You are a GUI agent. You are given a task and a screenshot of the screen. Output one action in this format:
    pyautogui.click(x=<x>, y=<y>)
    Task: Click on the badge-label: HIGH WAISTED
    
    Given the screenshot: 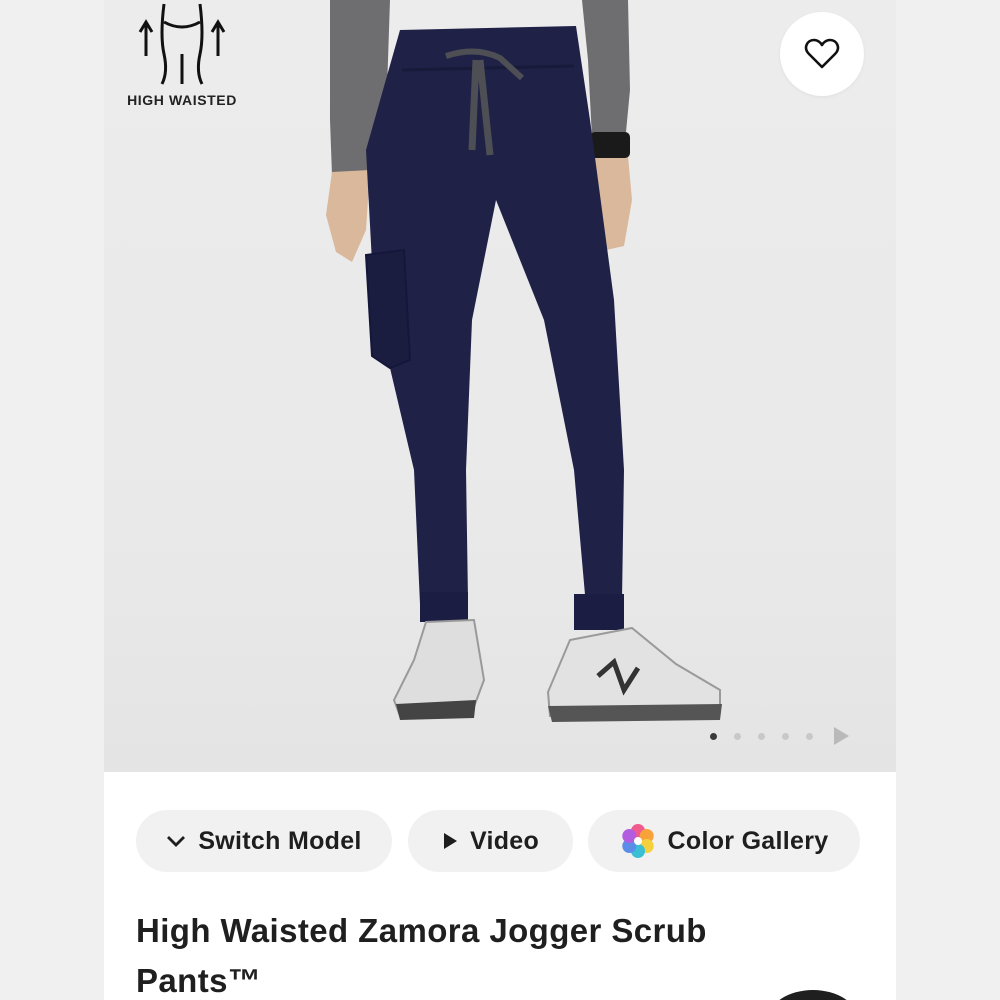 What is the action you would take?
    pyautogui.click(x=182, y=100)
    